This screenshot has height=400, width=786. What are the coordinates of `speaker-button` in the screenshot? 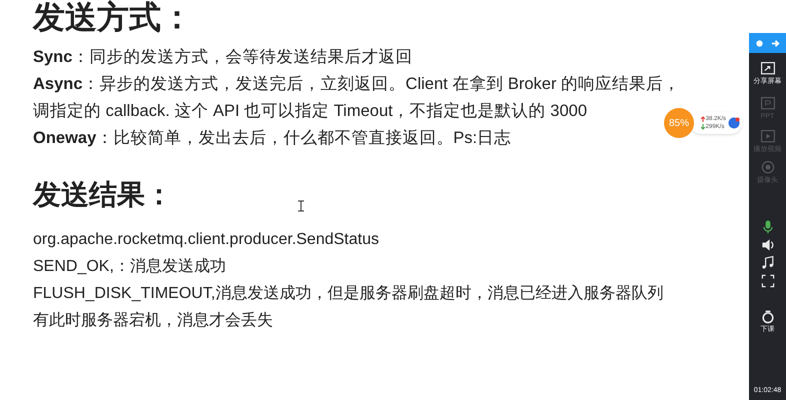 It's located at (768, 245).